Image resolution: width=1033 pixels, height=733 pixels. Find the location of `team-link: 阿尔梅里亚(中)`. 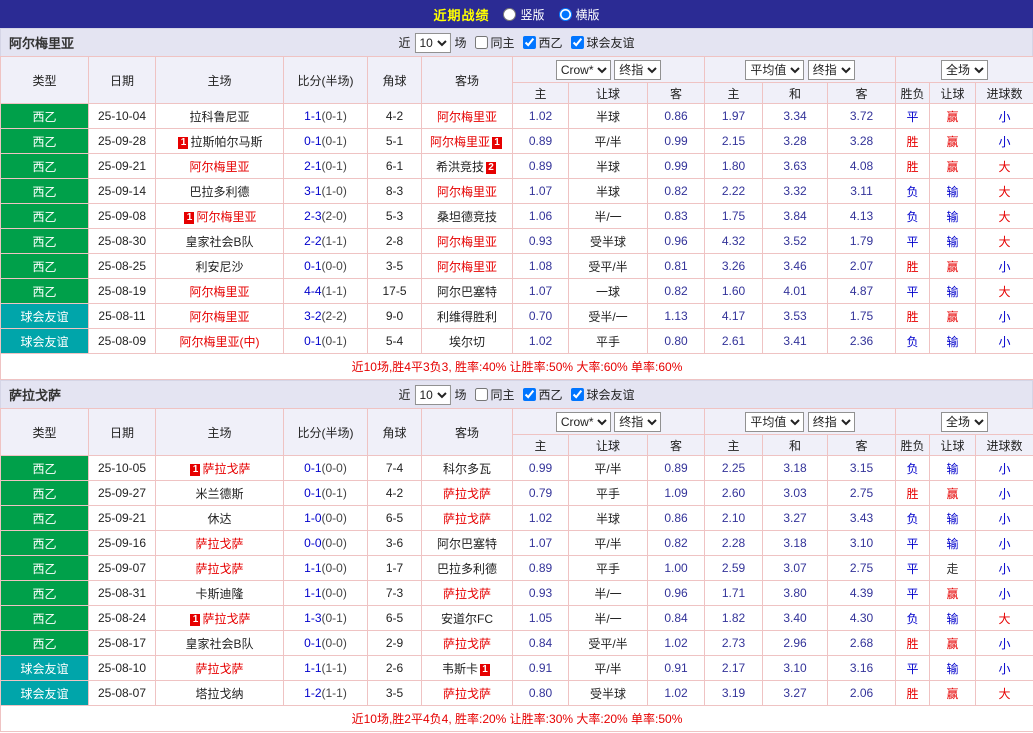

team-link: 阿尔梅里亚(中) is located at coordinates (220, 342).